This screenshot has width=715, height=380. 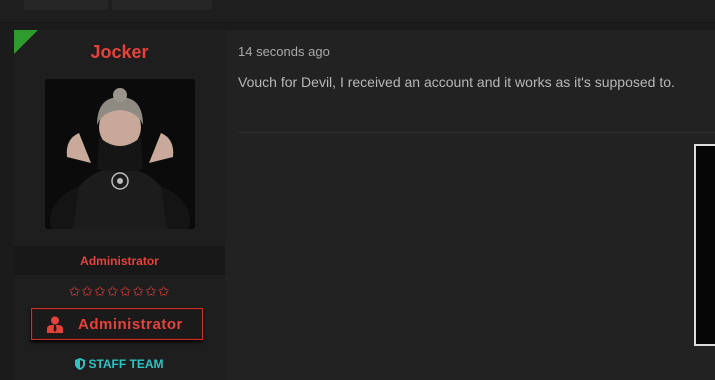 I want to click on rank-stars: ✩✩✩✩✩✩✩✩, so click(x=119, y=291).